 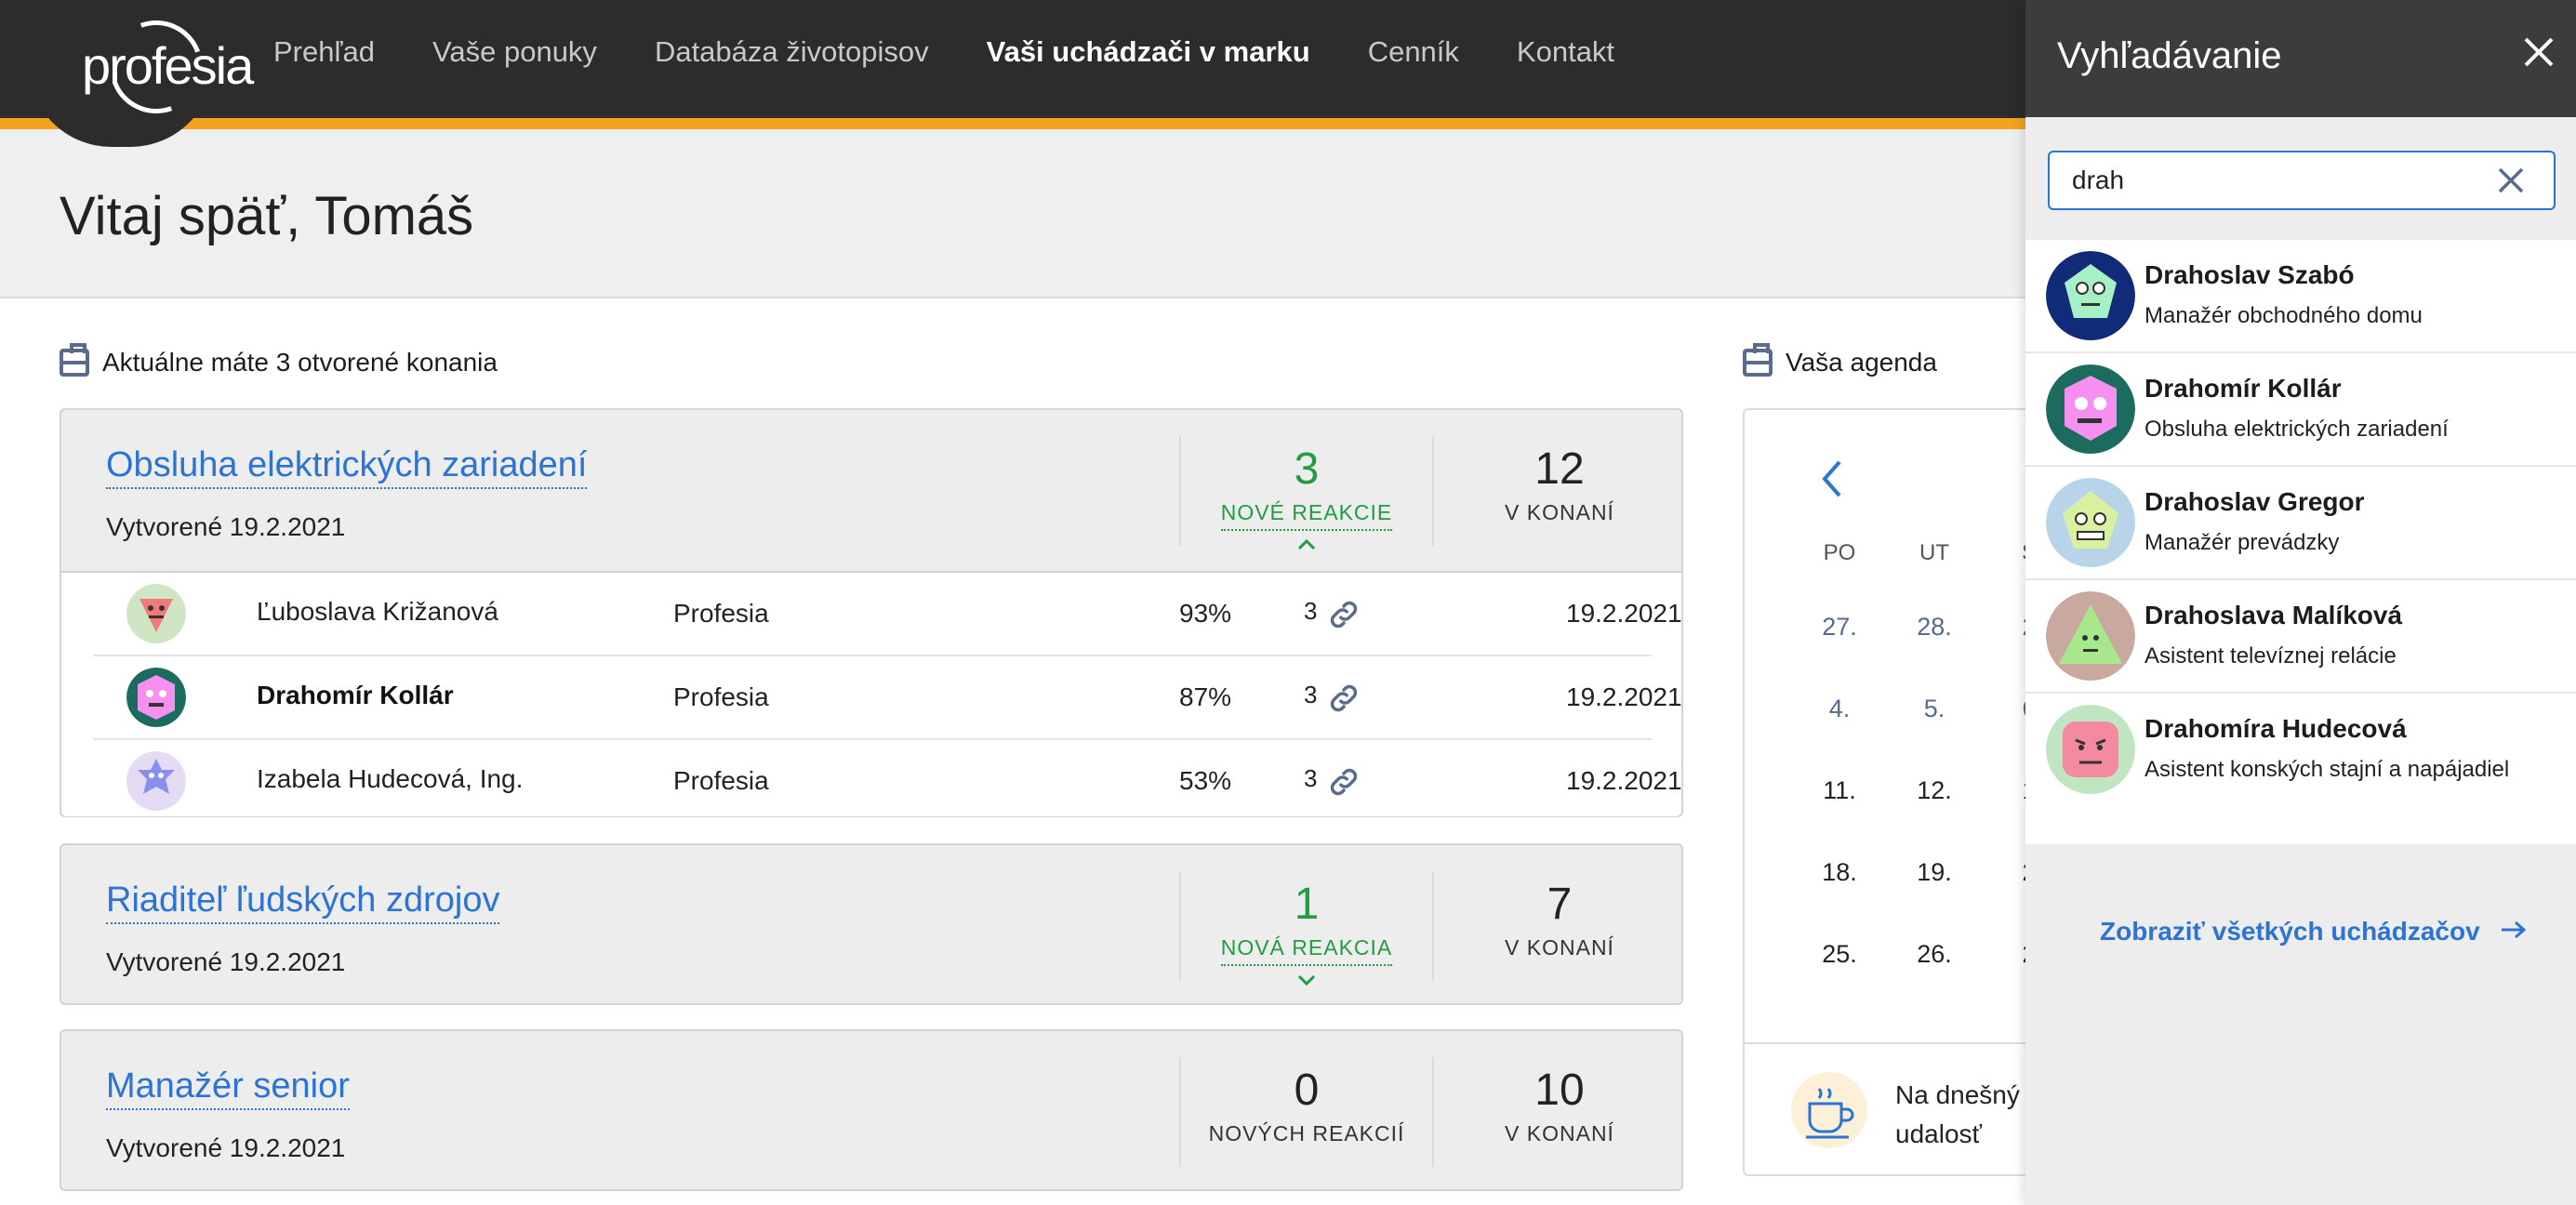 I want to click on nav-item-applicants: Vaši uchádzači v marku, so click(x=1148, y=52).